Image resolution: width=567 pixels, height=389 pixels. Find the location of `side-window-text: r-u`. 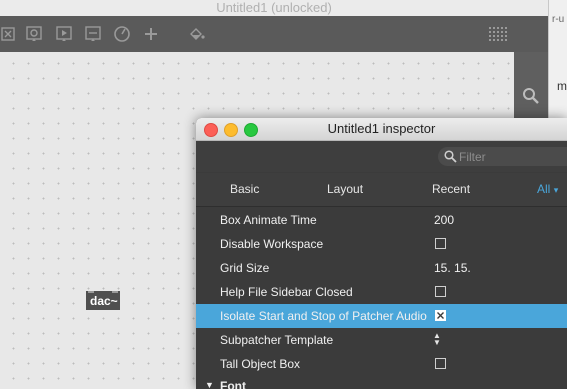

side-window-text: r-u is located at coordinates (558, 19).